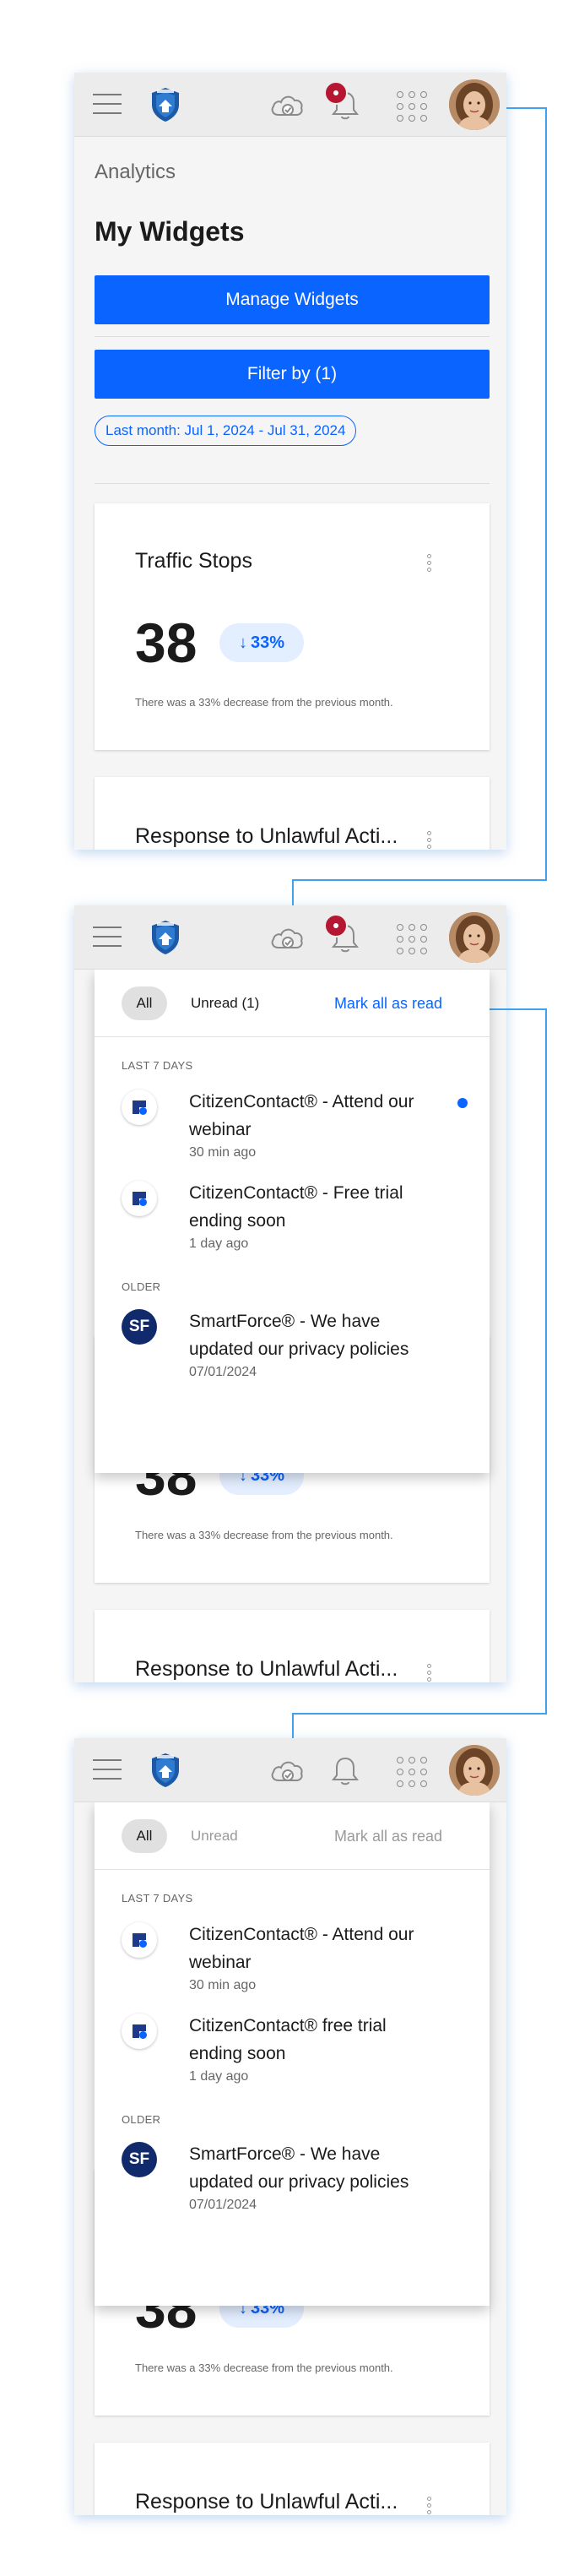  What do you see at coordinates (170, 231) in the screenshot?
I see `page-title: My Widgets` at bounding box center [170, 231].